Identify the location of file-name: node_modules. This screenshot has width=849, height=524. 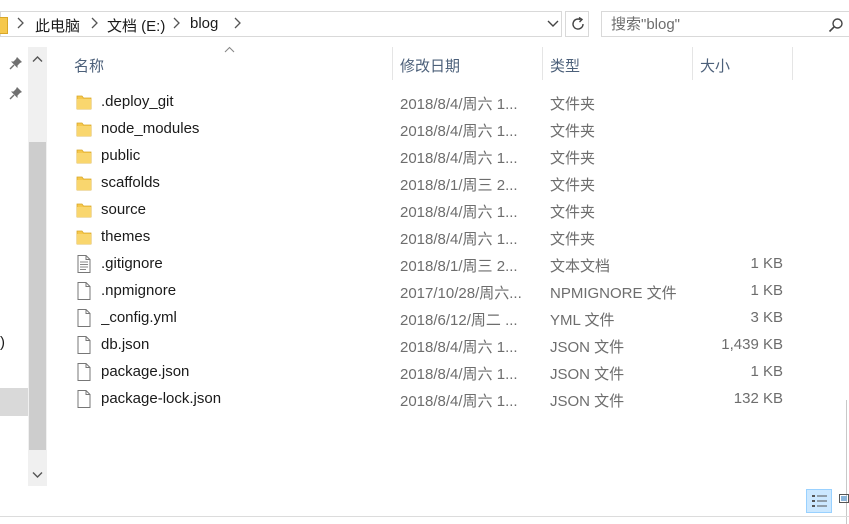
(150, 128).